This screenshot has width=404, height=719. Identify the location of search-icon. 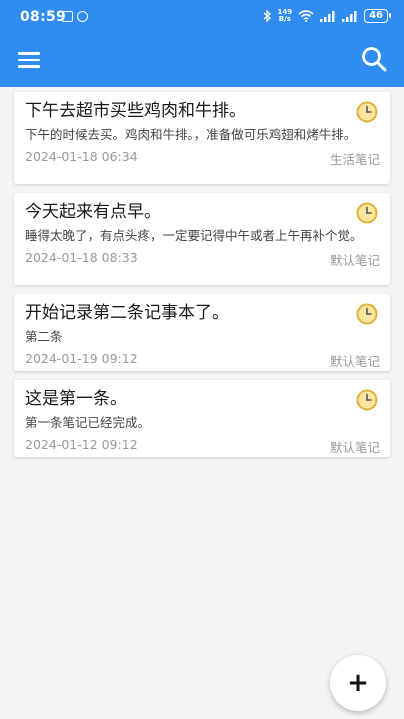
(374, 59).